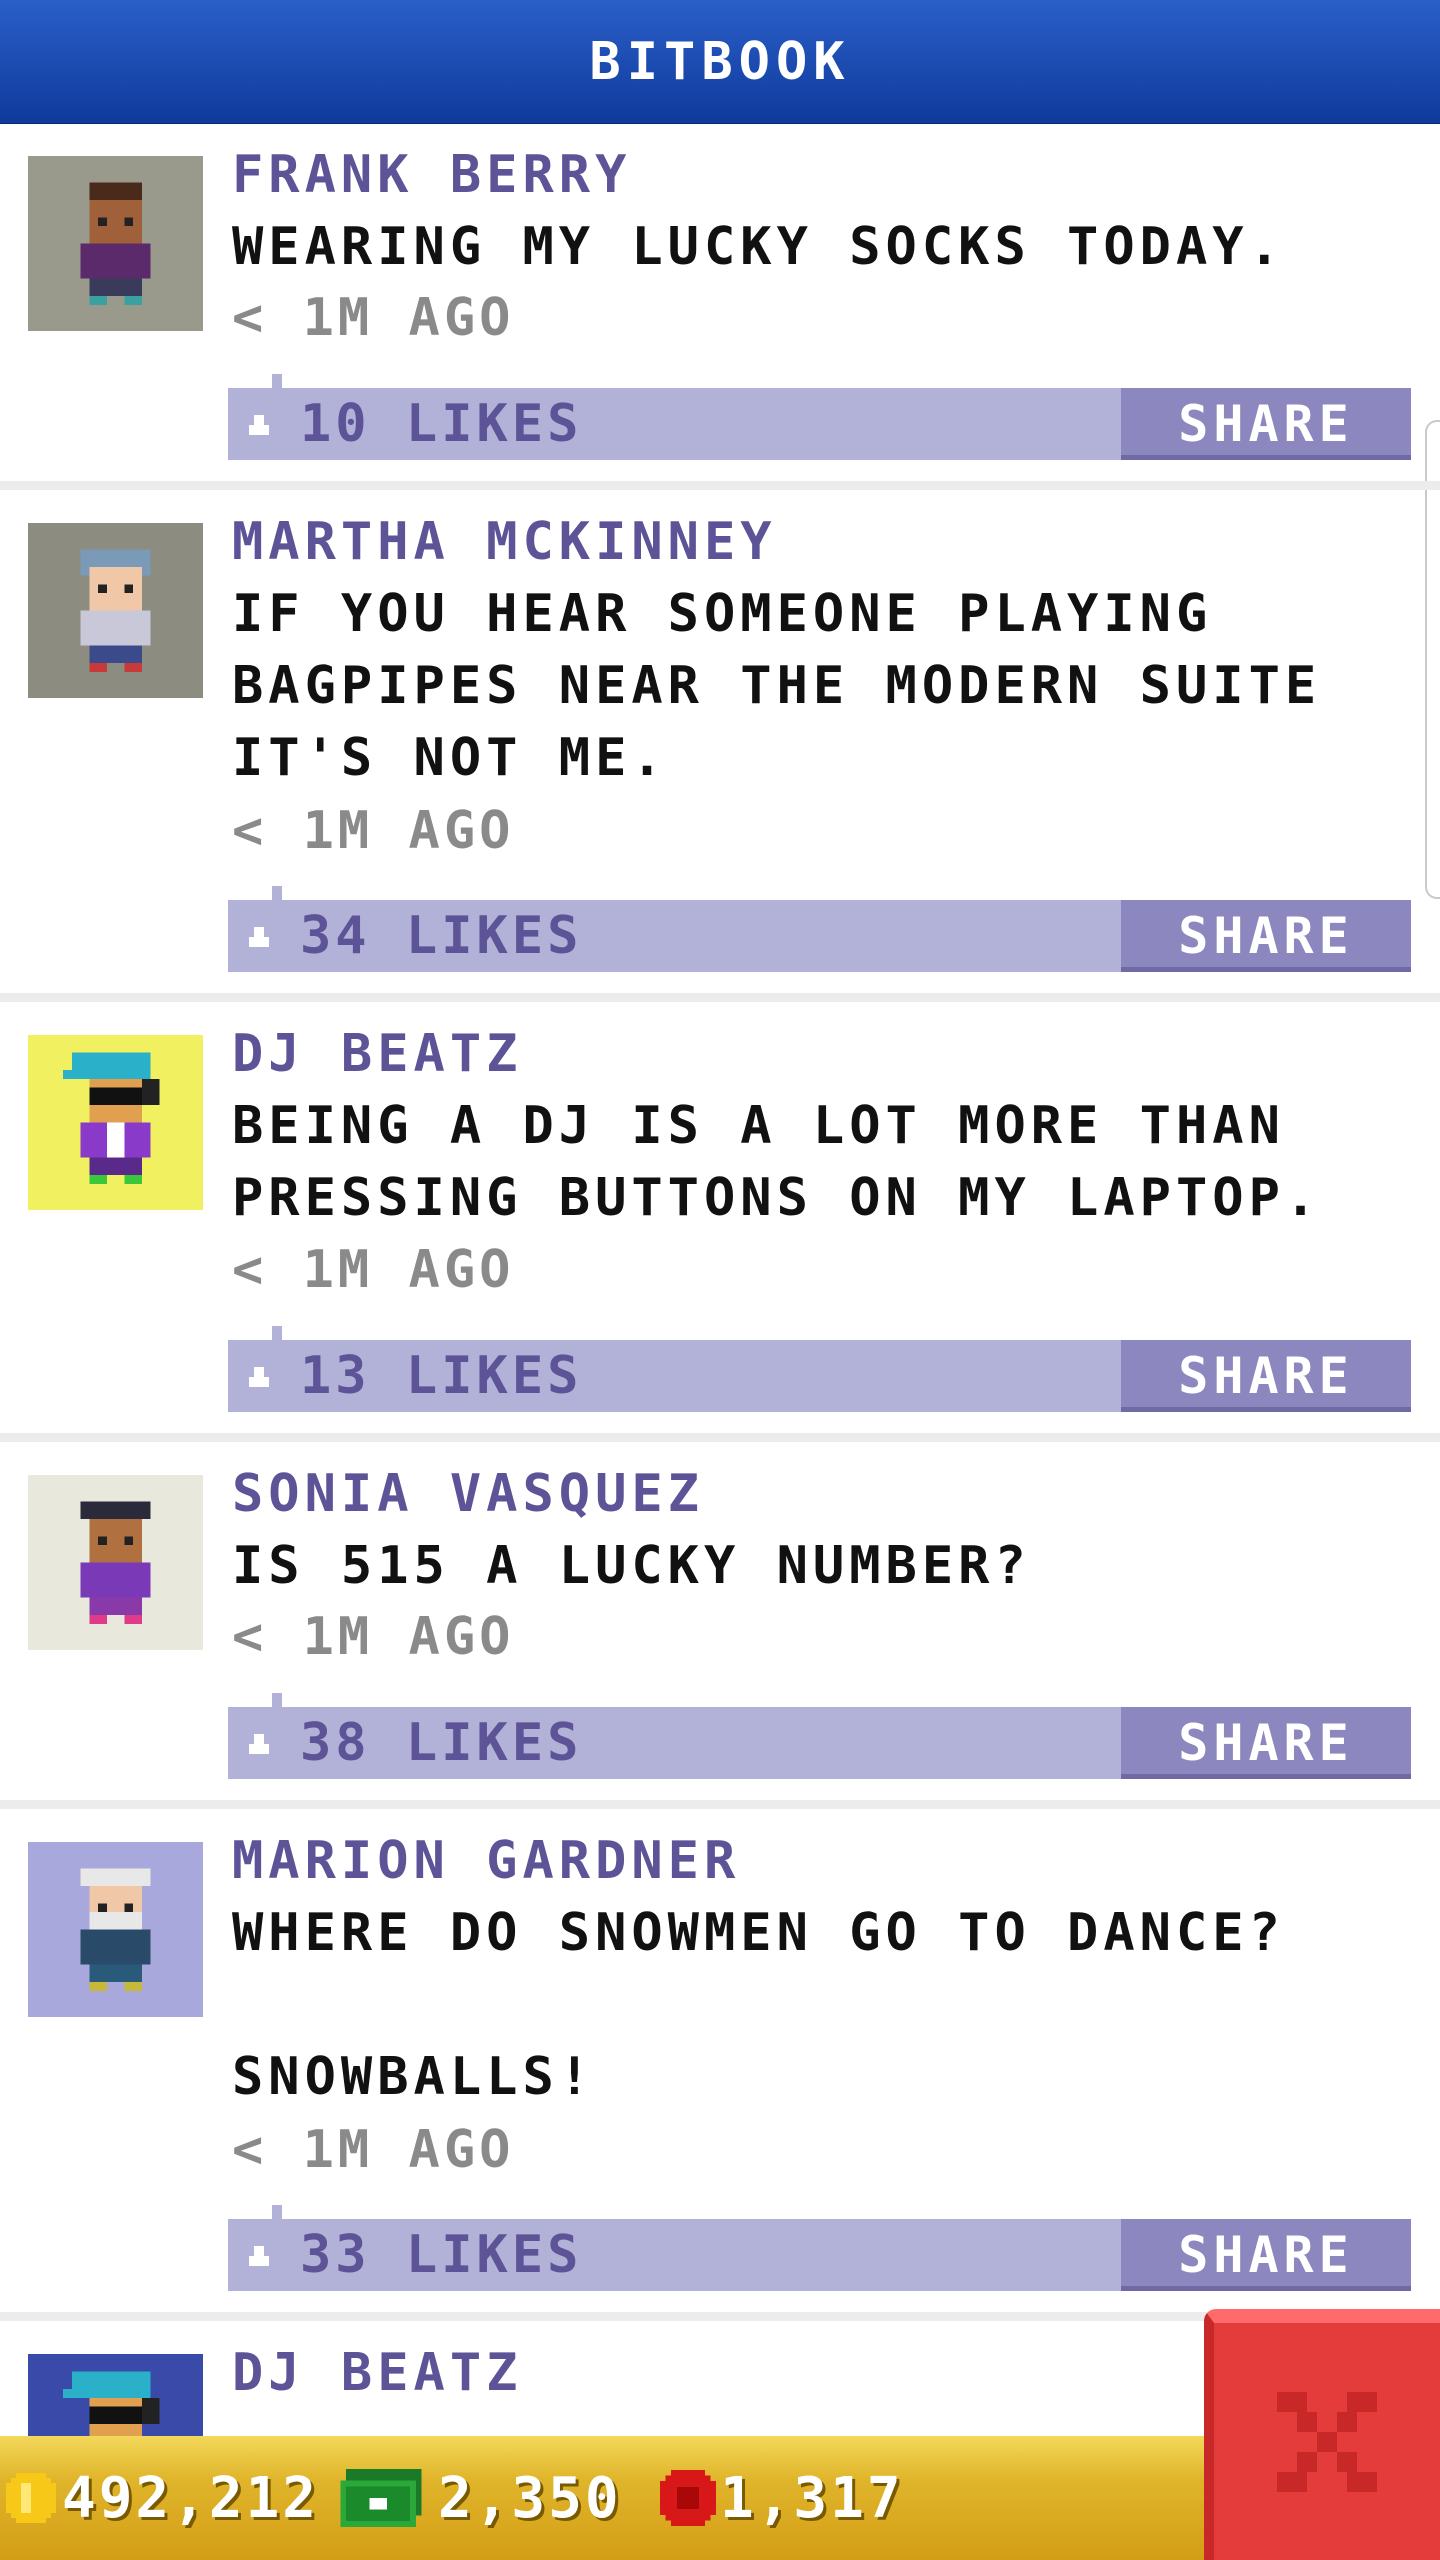  What do you see at coordinates (819, 1369) in the screenshot?
I see `like-bar: 13 LIKES SHARE` at bounding box center [819, 1369].